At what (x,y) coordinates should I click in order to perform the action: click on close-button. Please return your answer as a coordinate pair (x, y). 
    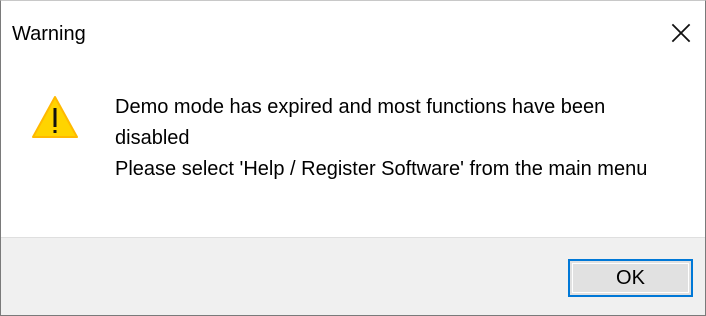
    Looking at the image, I should click on (681, 33).